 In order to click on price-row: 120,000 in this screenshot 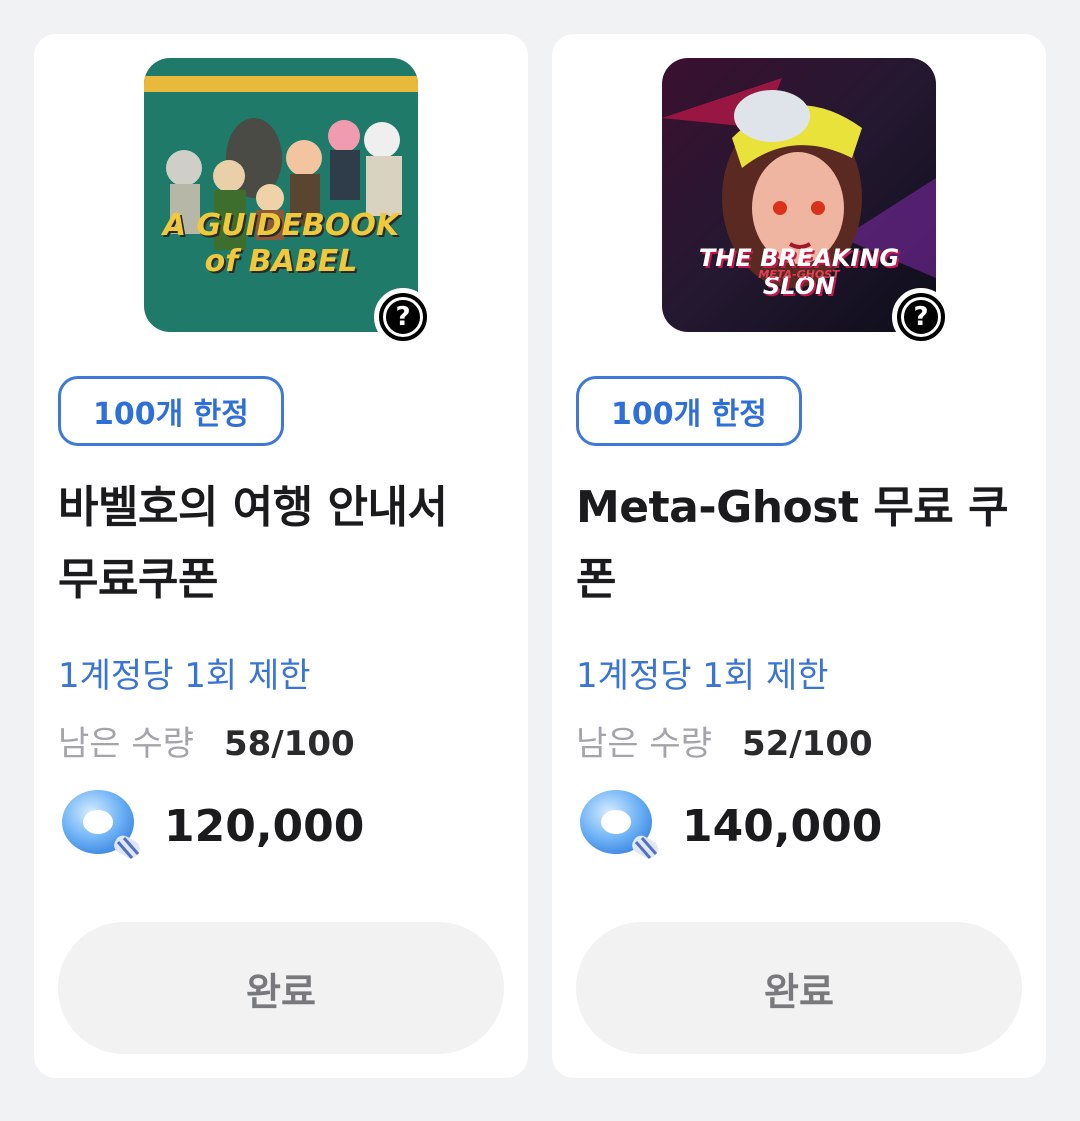, I will do `click(211, 826)`.